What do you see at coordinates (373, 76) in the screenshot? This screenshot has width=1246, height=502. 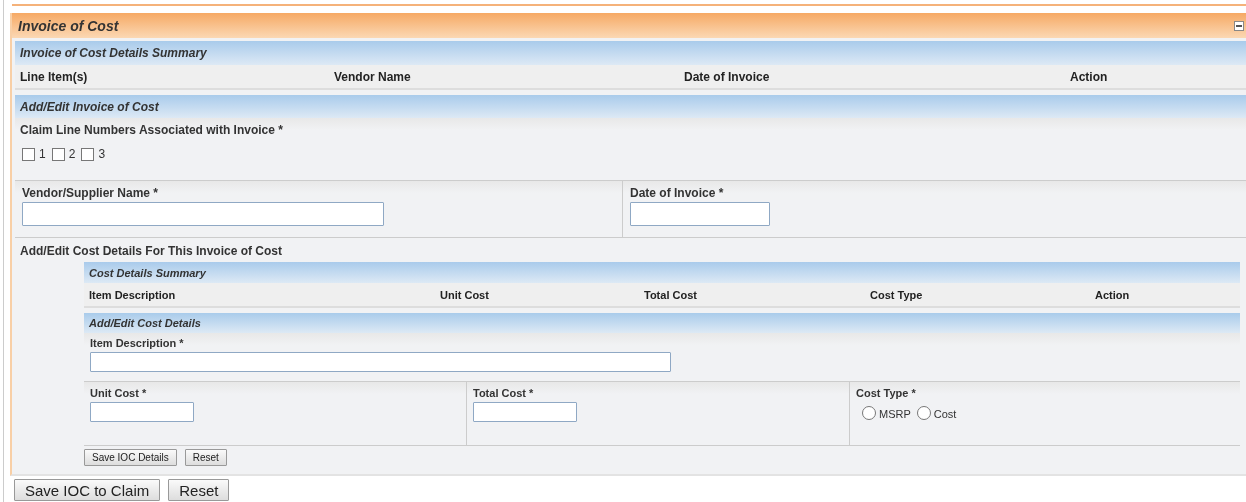 I see `column-header: Vendor Name` at bounding box center [373, 76].